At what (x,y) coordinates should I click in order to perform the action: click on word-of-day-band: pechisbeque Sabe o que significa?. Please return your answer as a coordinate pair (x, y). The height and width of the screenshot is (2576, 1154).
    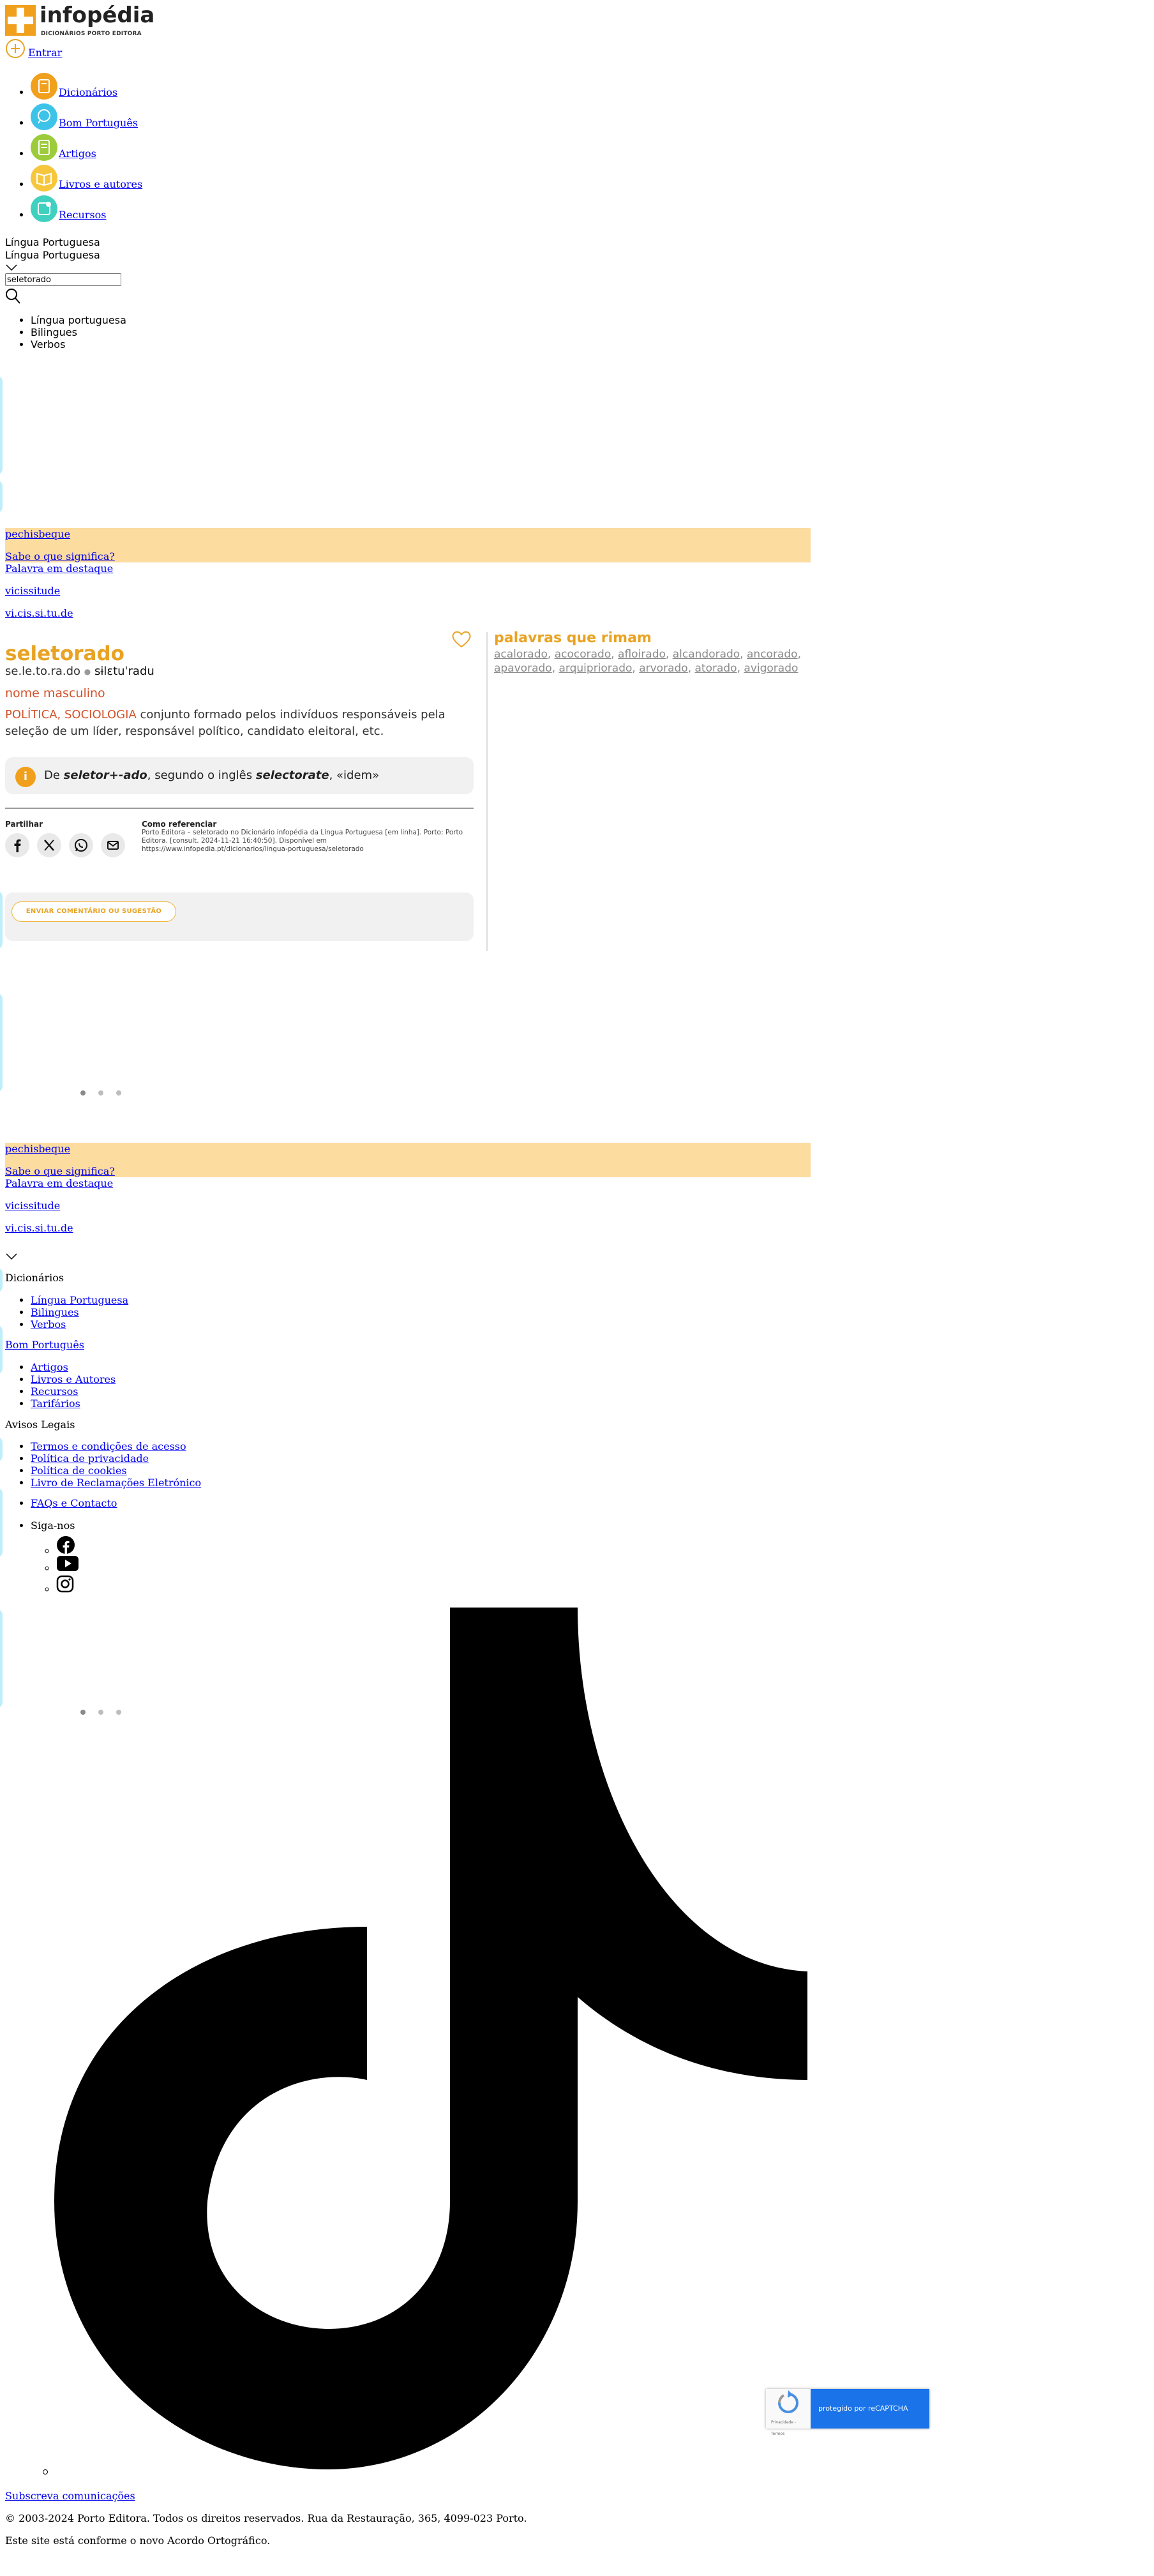
    Looking at the image, I should click on (408, 545).